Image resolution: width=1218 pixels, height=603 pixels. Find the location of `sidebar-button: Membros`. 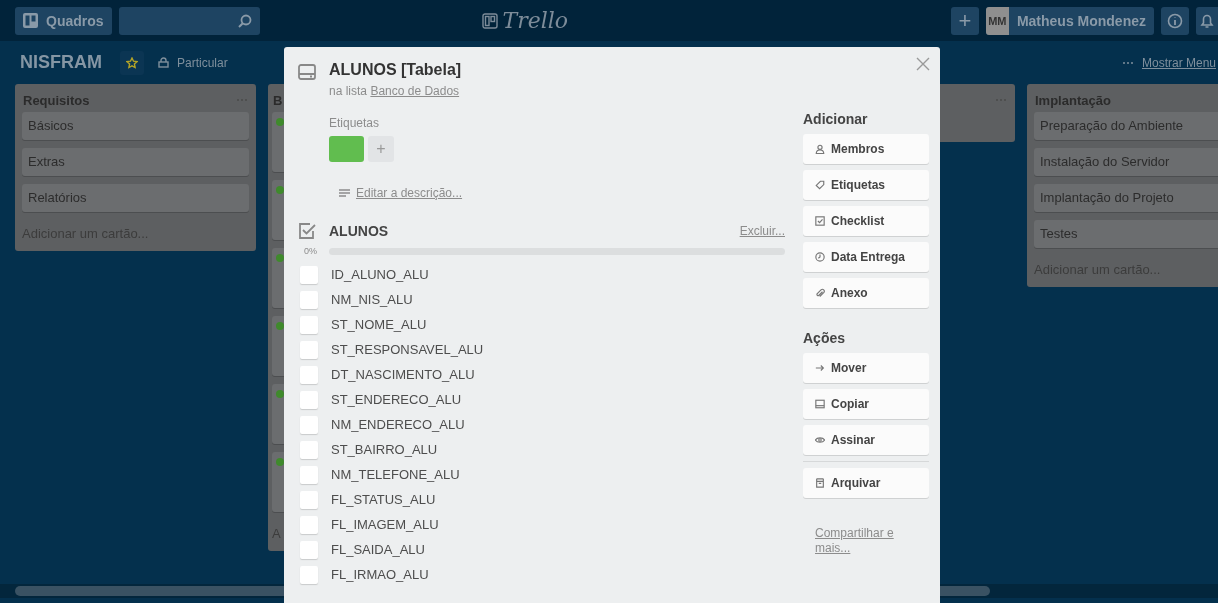

sidebar-button: Membros is located at coordinates (866, 149).